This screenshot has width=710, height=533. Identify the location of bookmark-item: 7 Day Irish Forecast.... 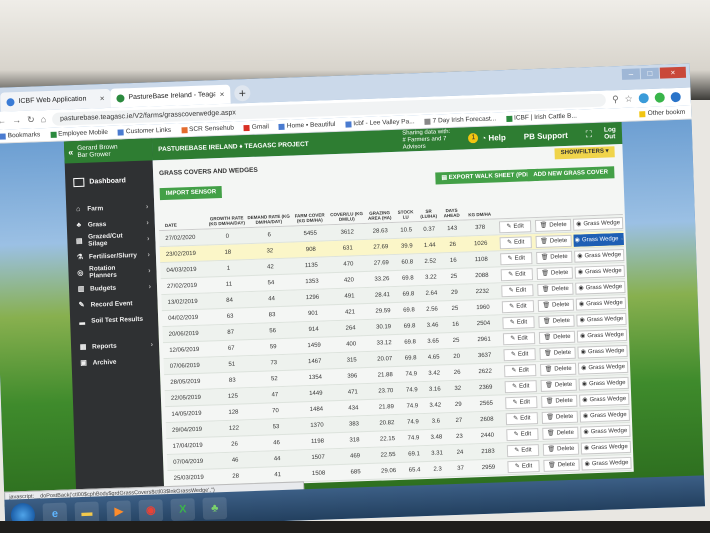
(460, 120).